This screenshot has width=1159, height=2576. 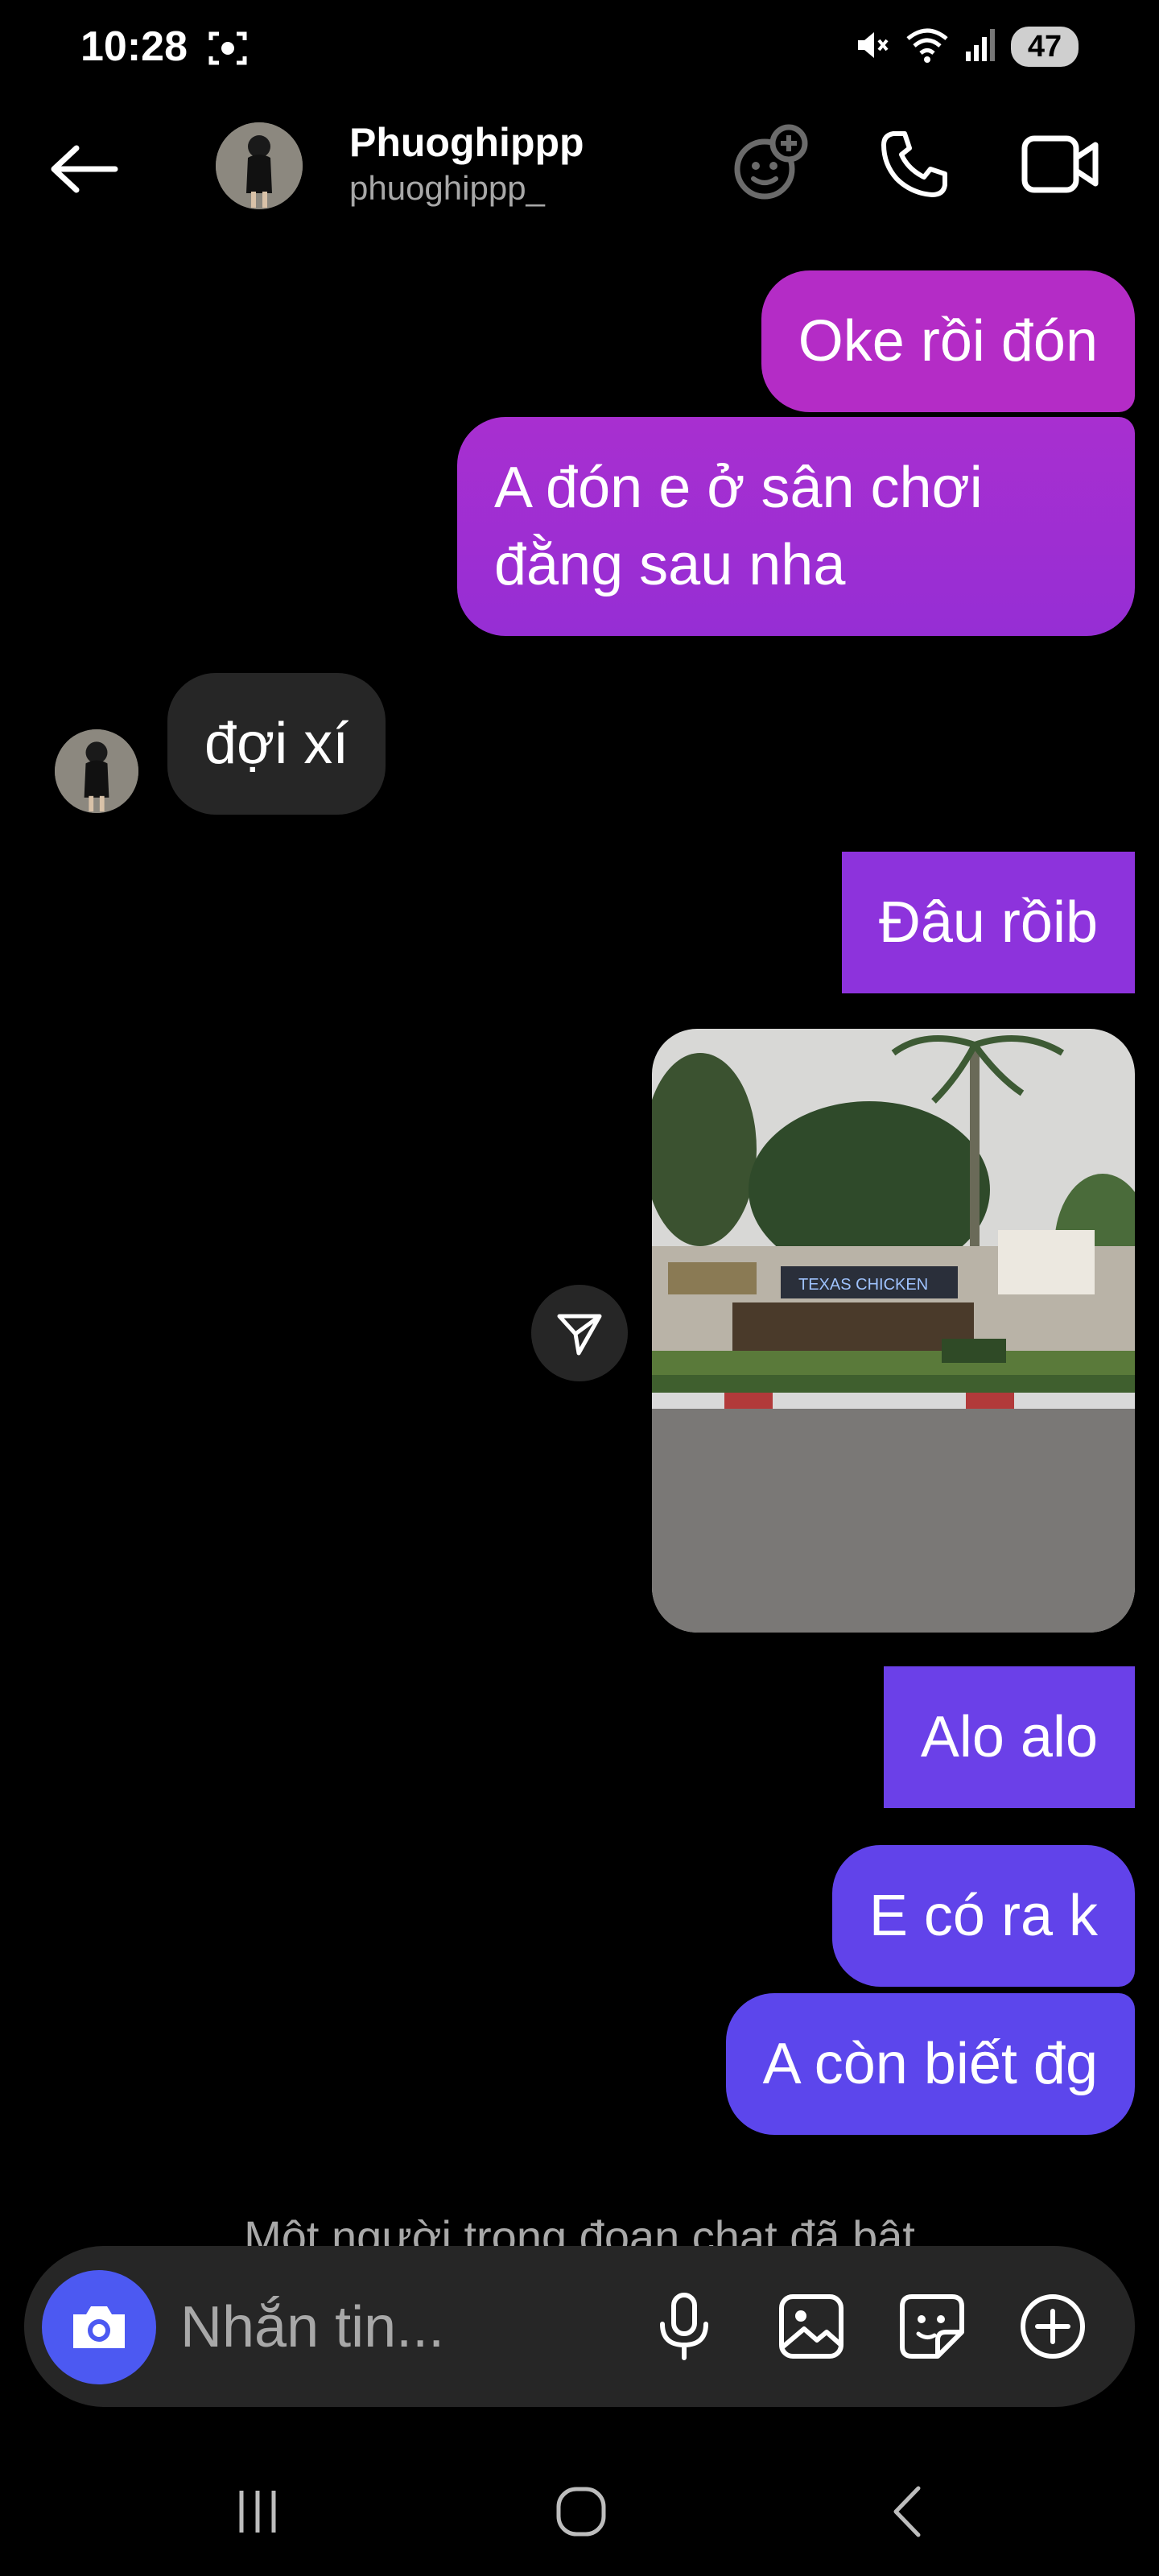 I want to click on status-time: 10:28, so click(x=134, y=46).